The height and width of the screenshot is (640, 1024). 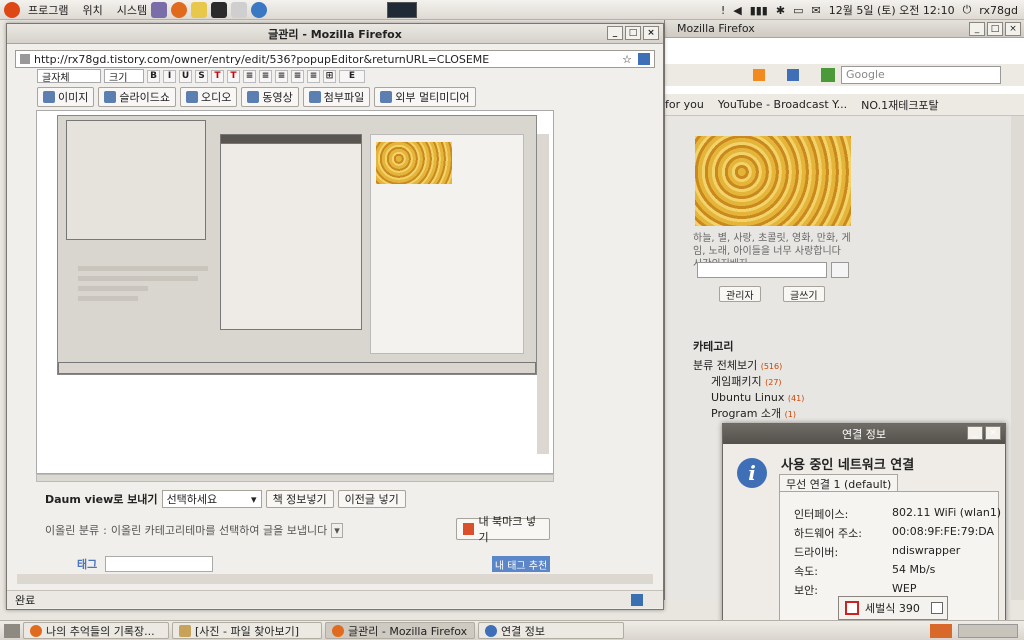 What do you see at coordinates (247, 630) in the screenshot?
I see `taskbar-item: [사진 - 파일 찾아보기]` at bounding box center [247, 630].